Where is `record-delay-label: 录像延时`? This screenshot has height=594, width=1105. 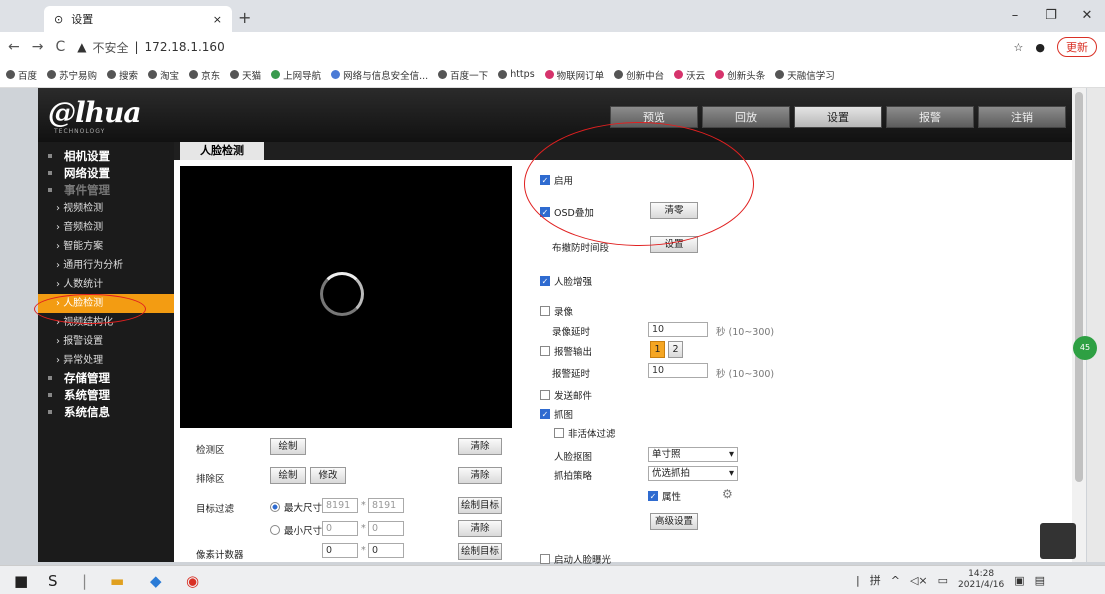 record-delay-label: 录像延时 is located at coordinates (571, 332).